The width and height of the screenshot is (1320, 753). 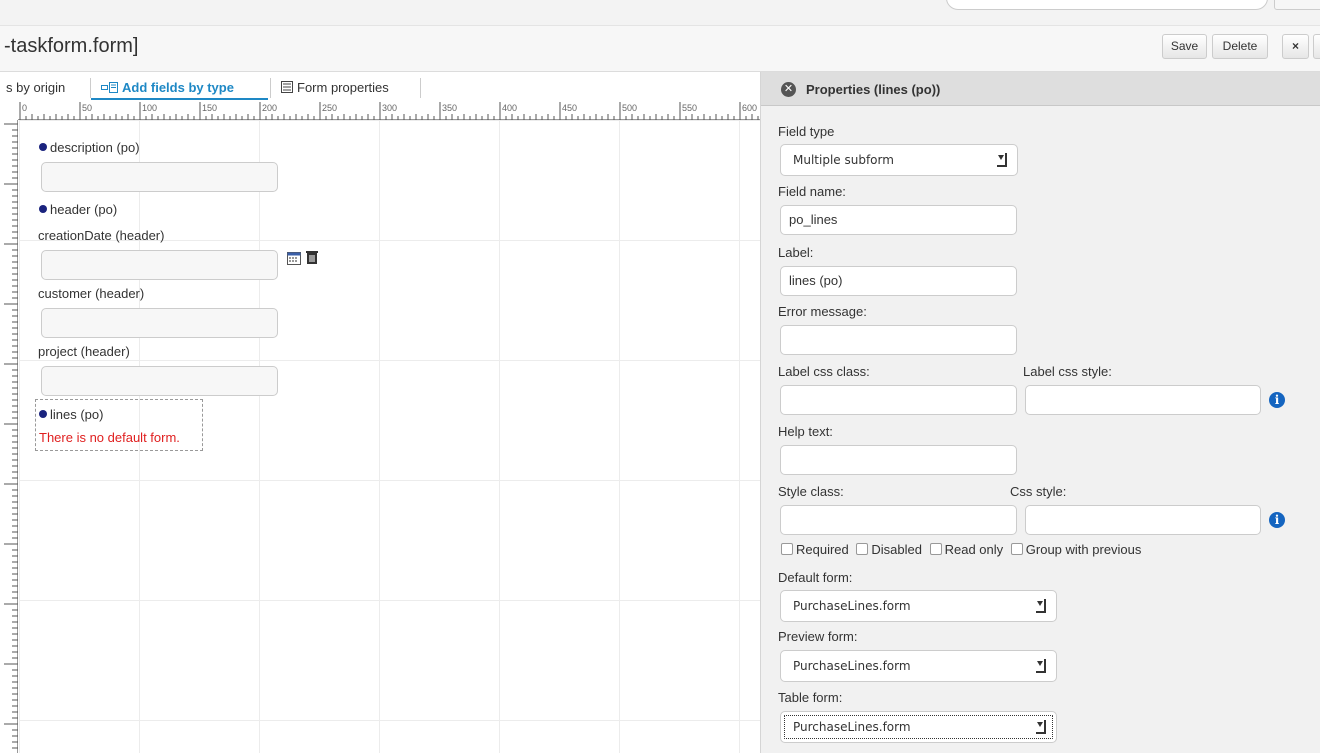 I want to click on field-type-label: Field type, so click(x=806, y=131).